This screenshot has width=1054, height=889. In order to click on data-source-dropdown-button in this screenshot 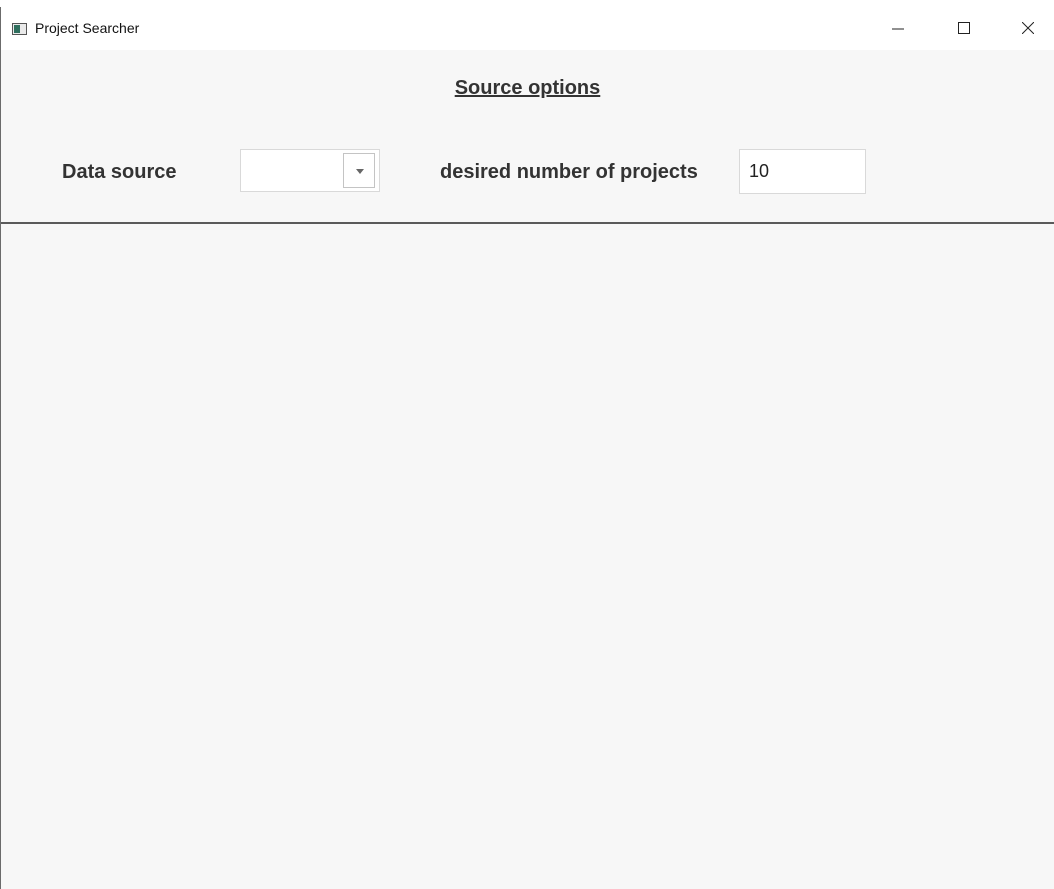, I will do `click(359, 170)`.